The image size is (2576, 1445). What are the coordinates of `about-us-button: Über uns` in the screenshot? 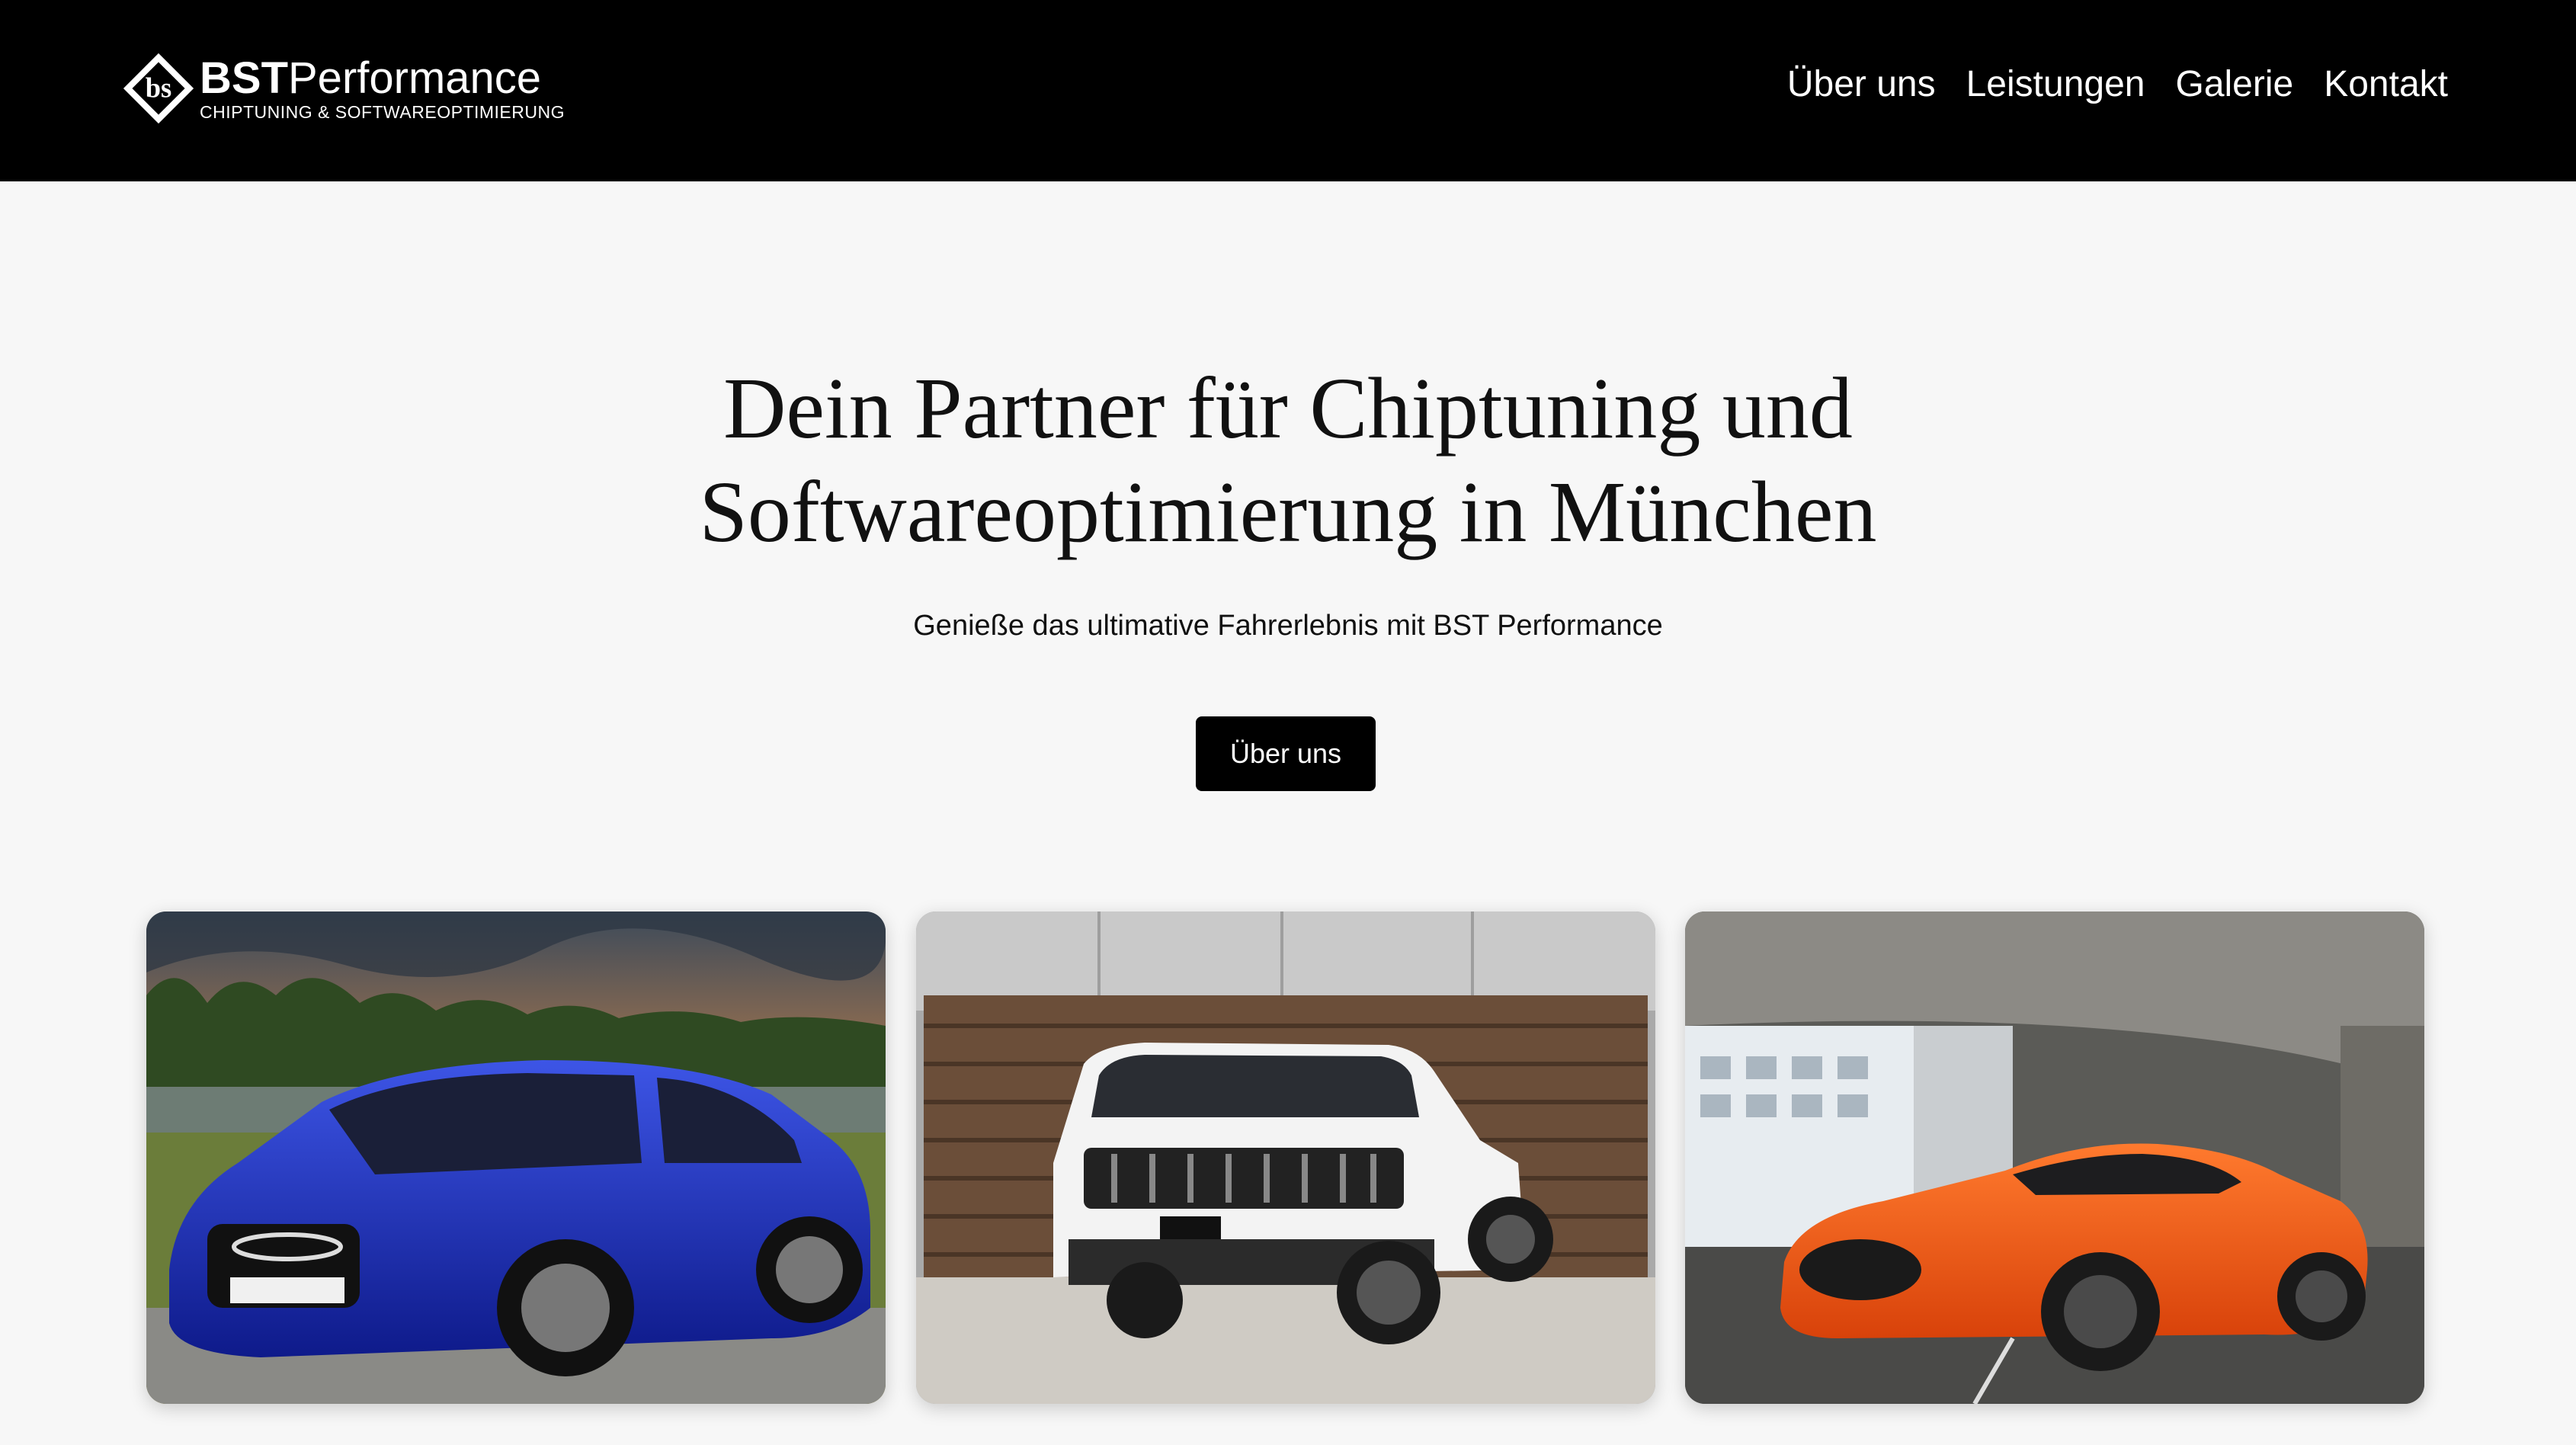 It's located at (1286, 753).